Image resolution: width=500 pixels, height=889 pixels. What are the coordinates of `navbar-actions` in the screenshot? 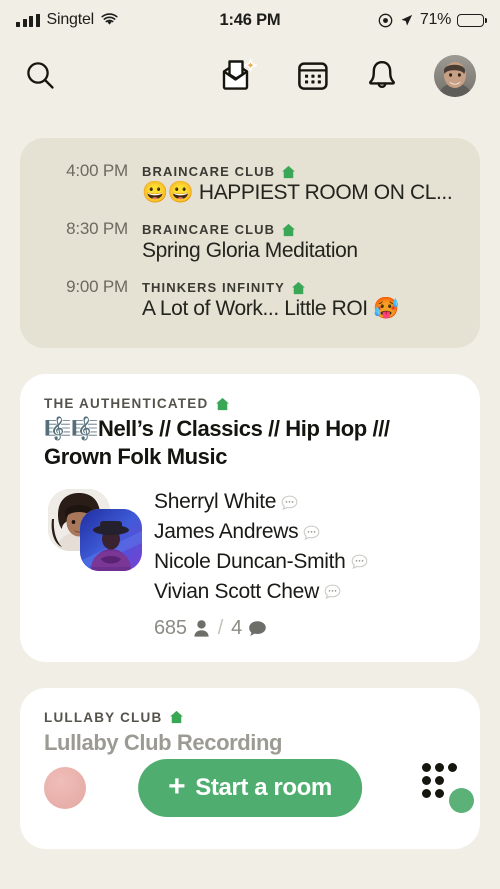 It's located at (348, 76).